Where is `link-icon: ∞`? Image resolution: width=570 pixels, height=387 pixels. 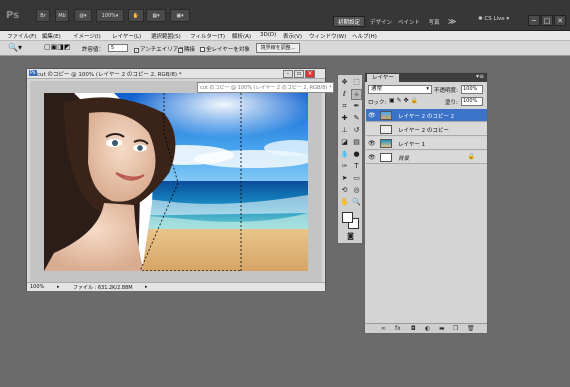 link-icon: ∞ is located at coordinates (383, 328).